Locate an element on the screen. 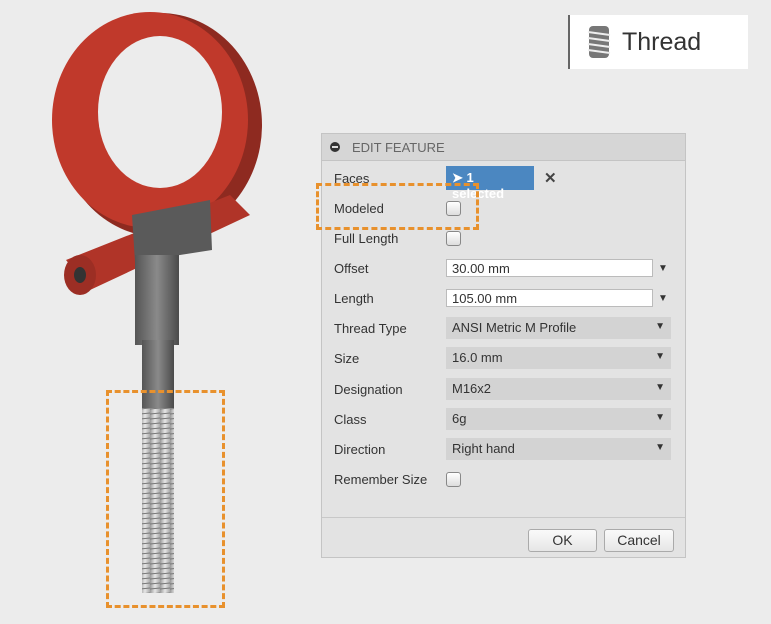 The image size is (771, 624). full-length-checkbox is located at coordinates (453, 238).